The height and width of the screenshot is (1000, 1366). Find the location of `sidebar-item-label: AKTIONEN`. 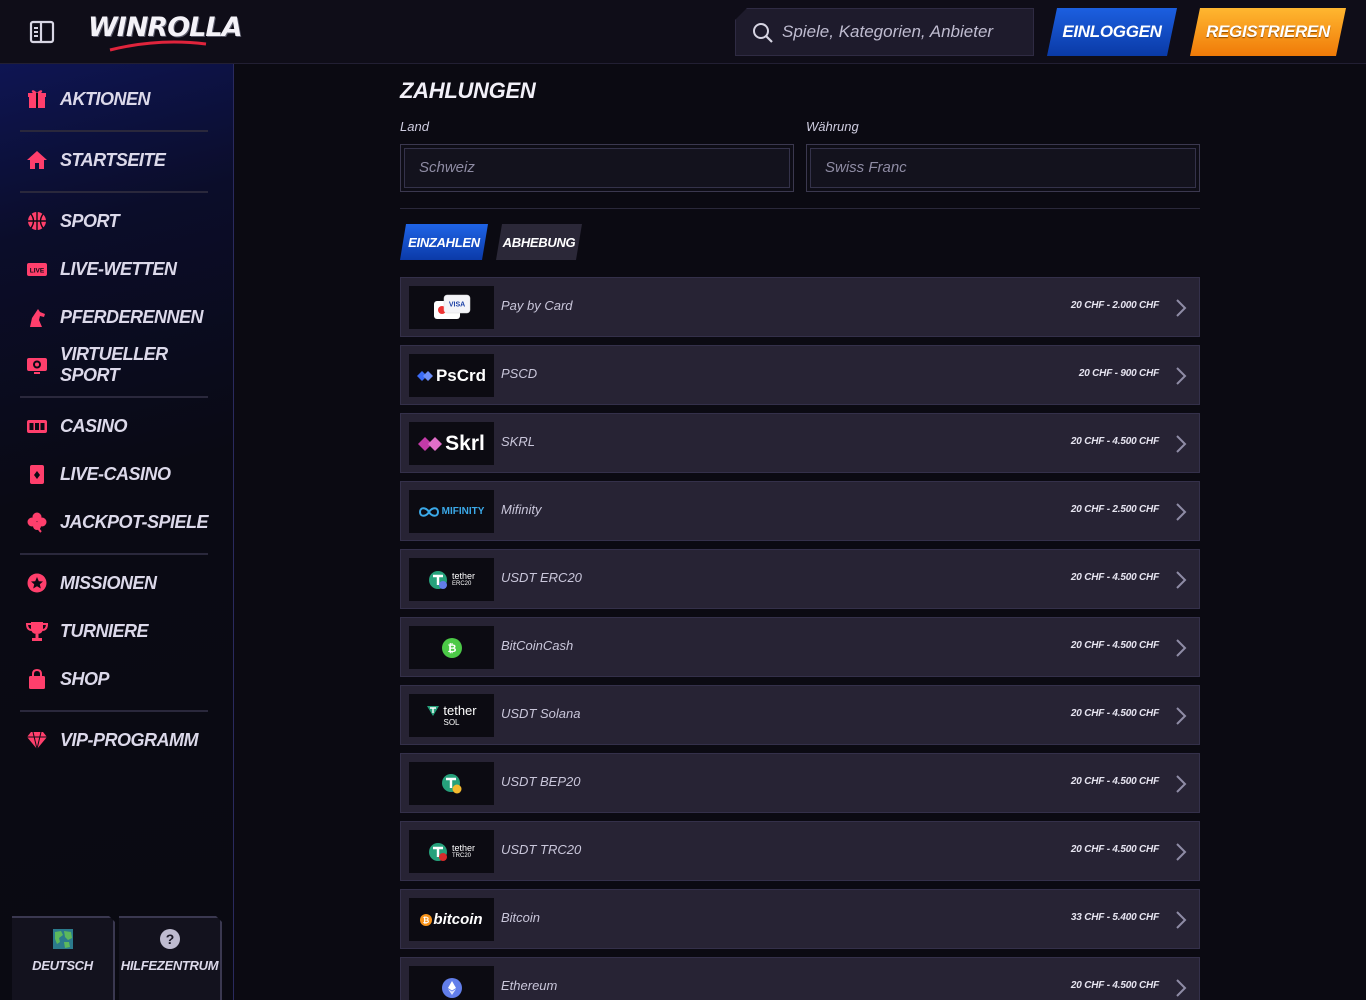

sidebar-item-label: AKTIONEN is located at coordinates (105, 98).